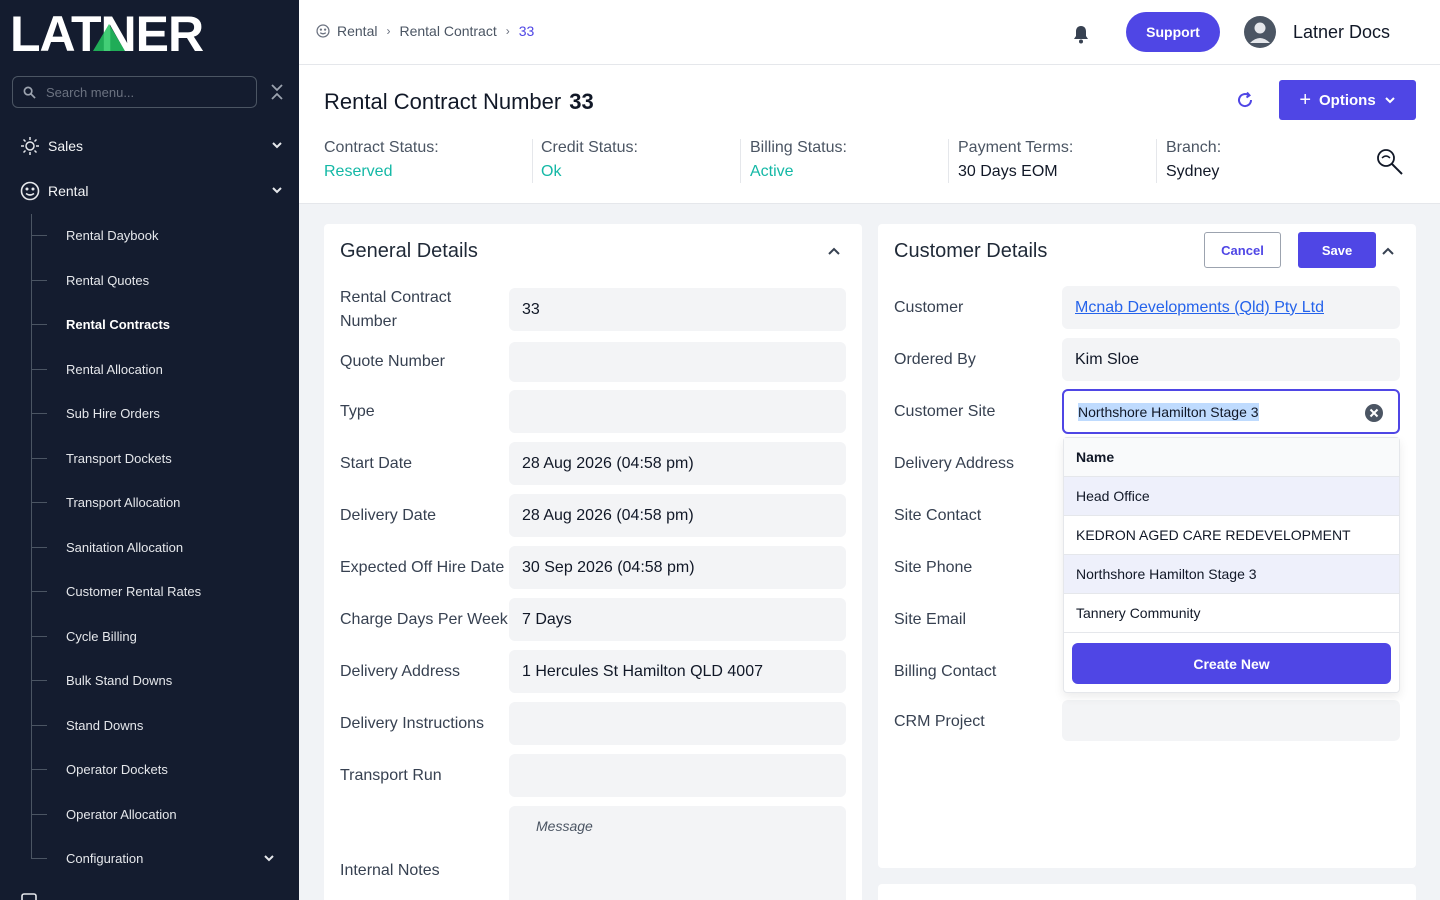 Image resolution: width=1440 pixels, height=900 pixels. What do you see at coordinates (161, 591) in the screenshot?
I see `sidebar-item-customer-rental-rates: Customer Rental Rates` at bounding box center [161, 591].